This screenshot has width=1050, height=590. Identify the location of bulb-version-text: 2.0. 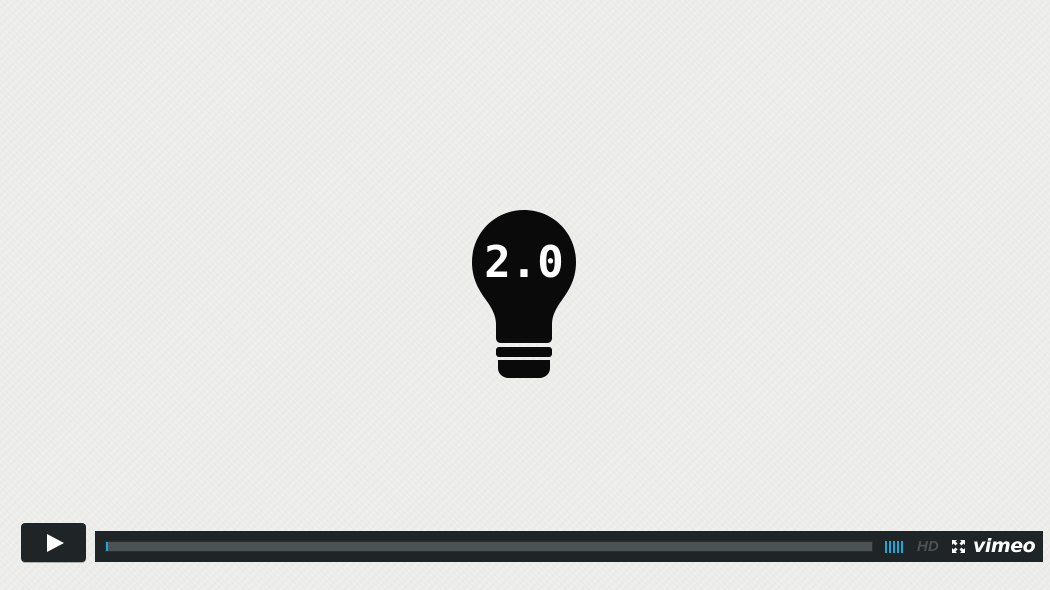
(523, 262).